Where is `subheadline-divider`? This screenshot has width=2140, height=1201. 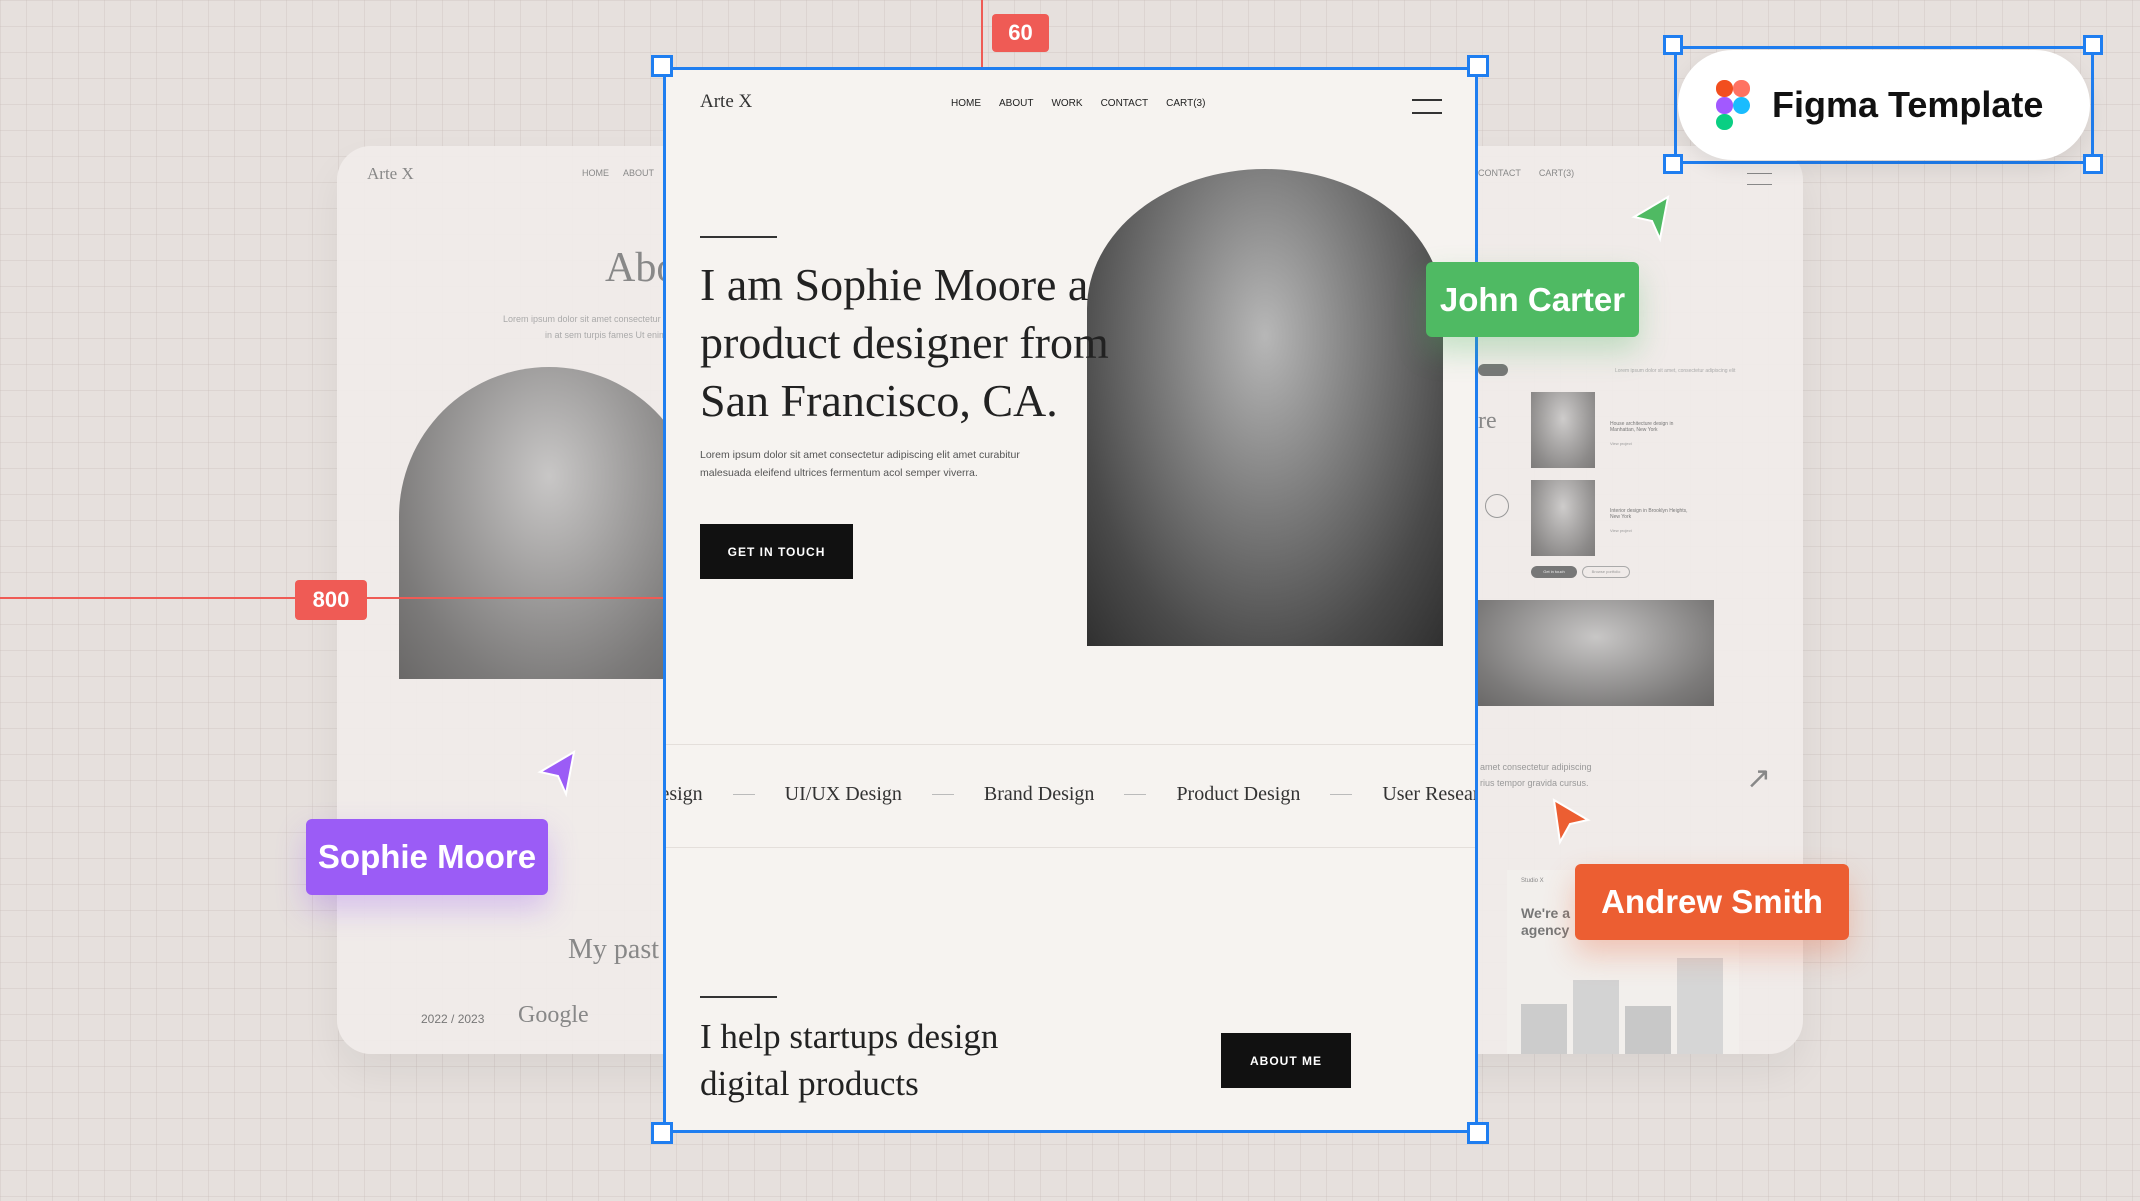
subheadline-divider is located at coordinates (738, 997).